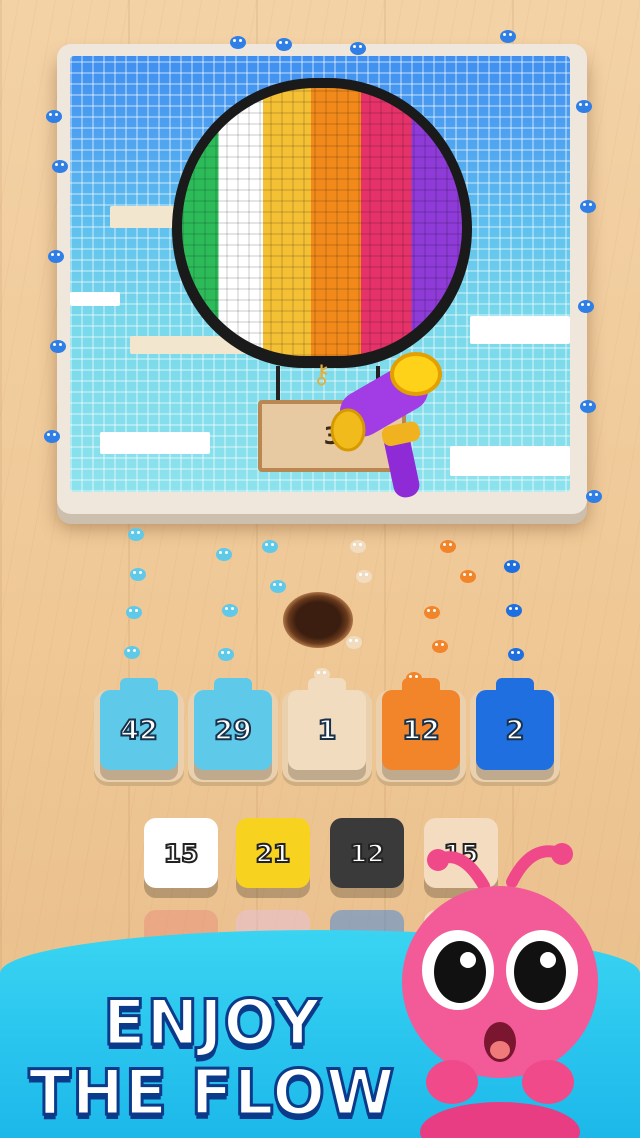 The width and height of the screenshot is (640, 1138). I want to click on pink-ant-mascot-icon, so click(500, 990).